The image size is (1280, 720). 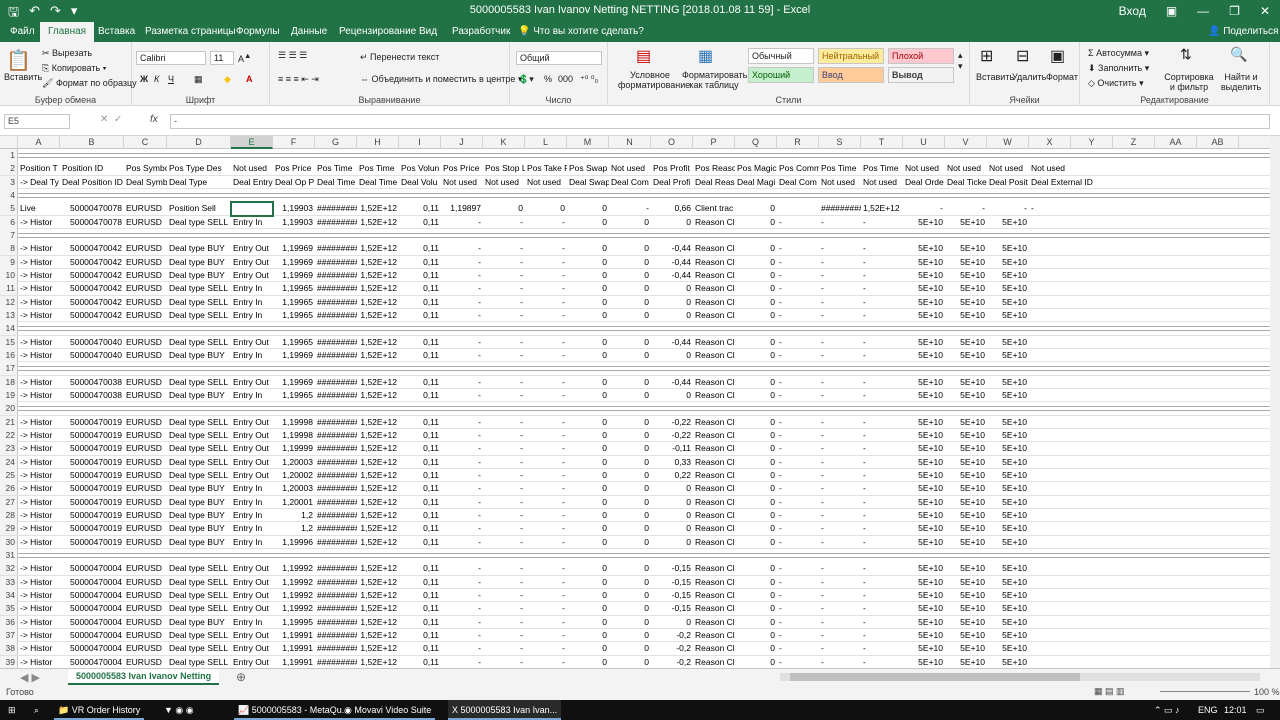 I want to click on cell: 0,11, so click(x=420, y=635).